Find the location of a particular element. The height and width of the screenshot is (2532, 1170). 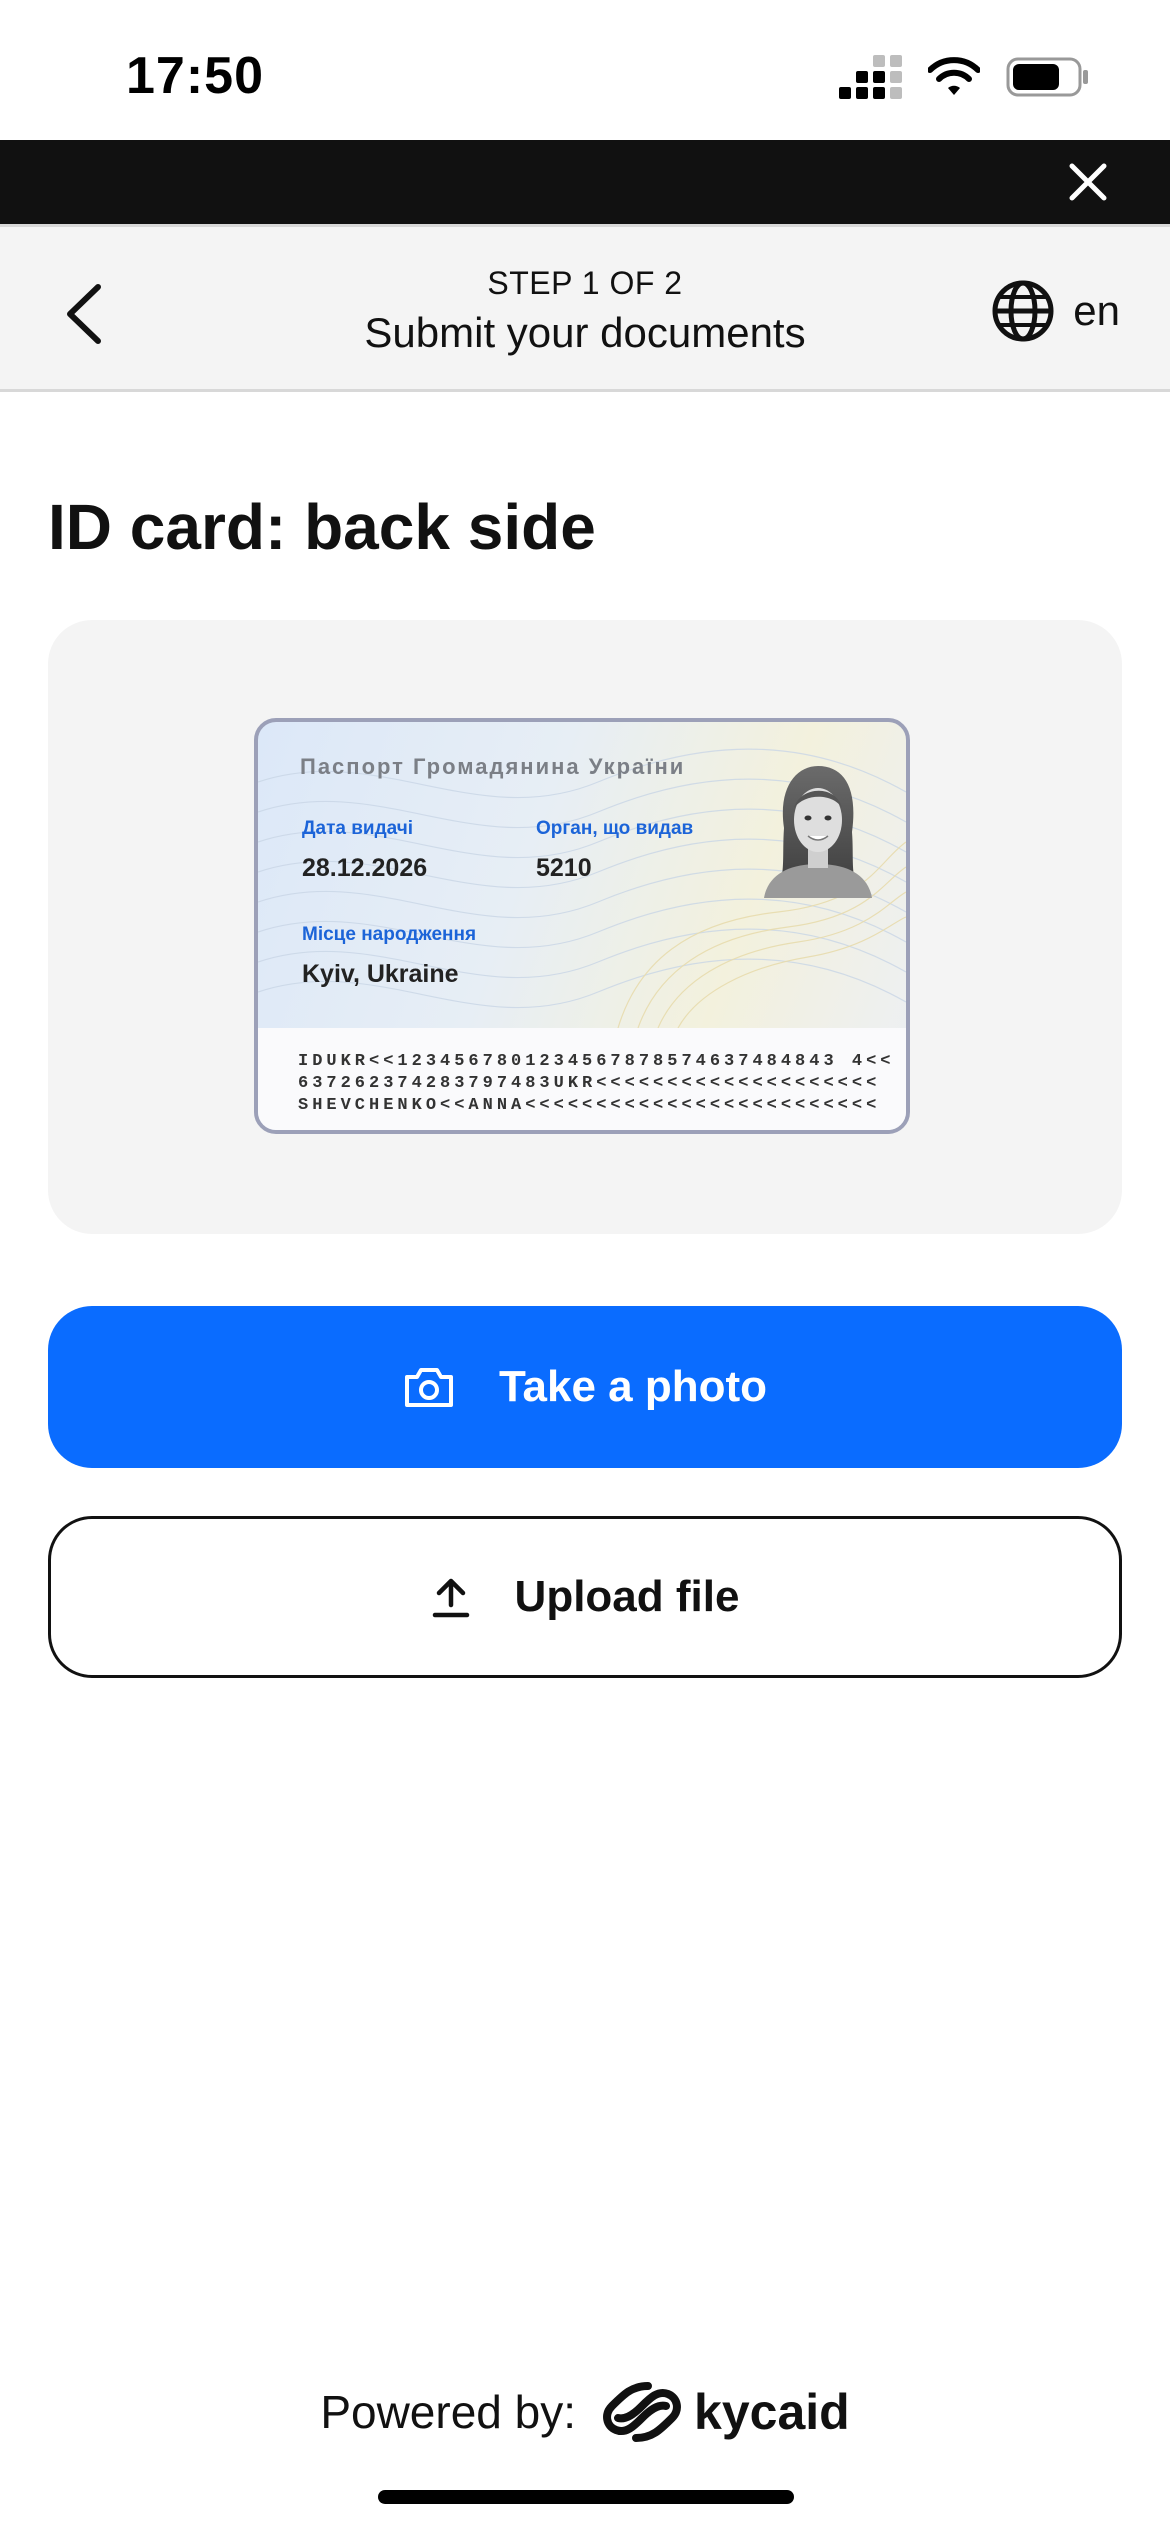

globe-icon is located at coordinates (1023, 311).